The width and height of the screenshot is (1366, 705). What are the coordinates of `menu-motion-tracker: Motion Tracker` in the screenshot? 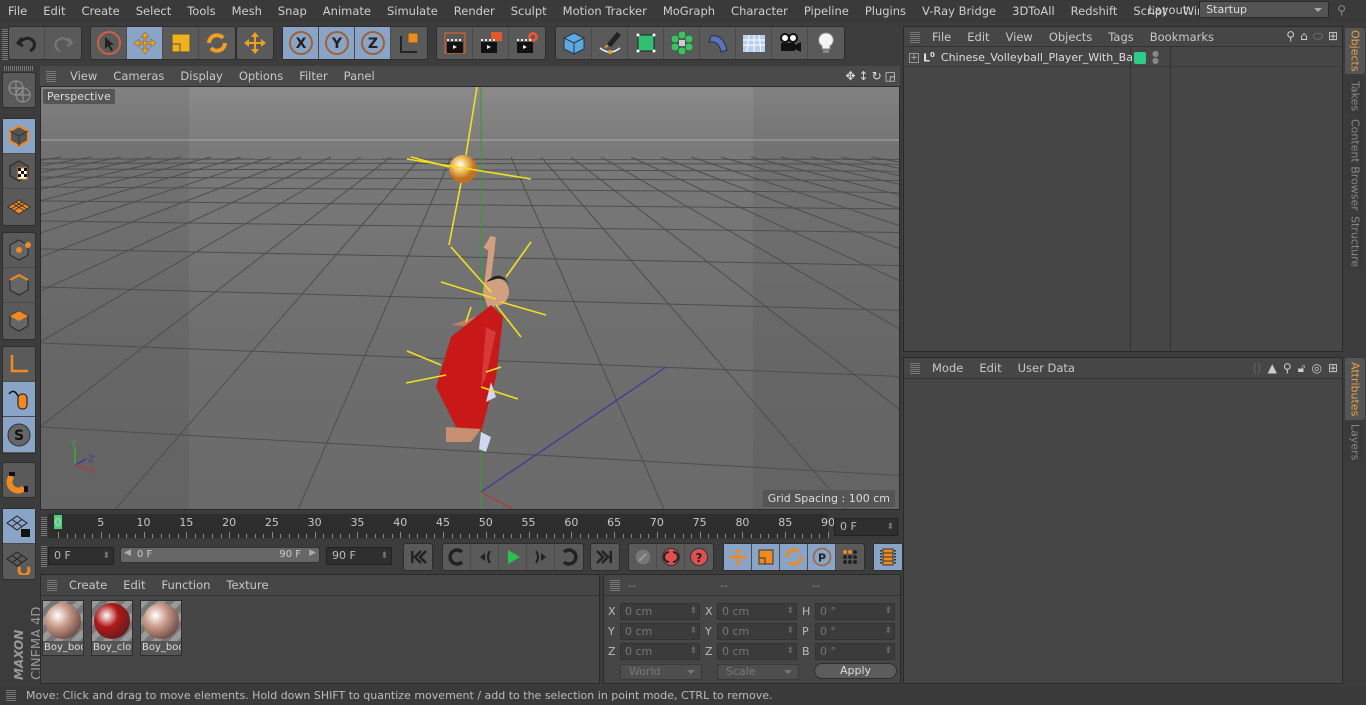 It's located at (605, 11).